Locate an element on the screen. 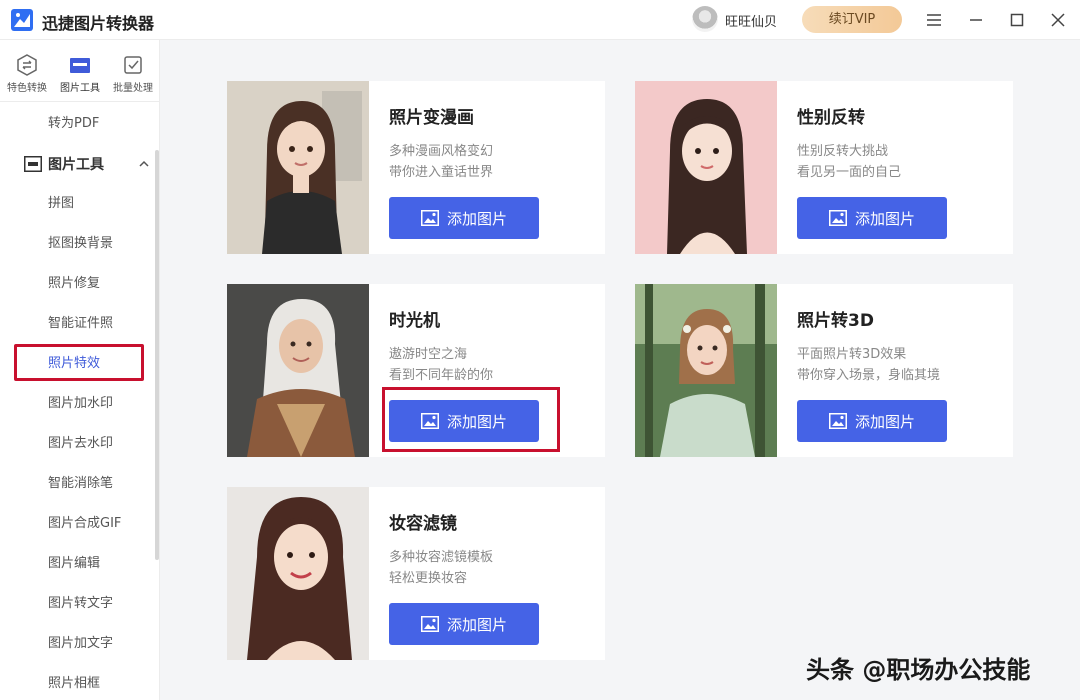 Image resolution: width=1080 pixels, height=700 pixels. avatar is located at coordinates (705, 19).